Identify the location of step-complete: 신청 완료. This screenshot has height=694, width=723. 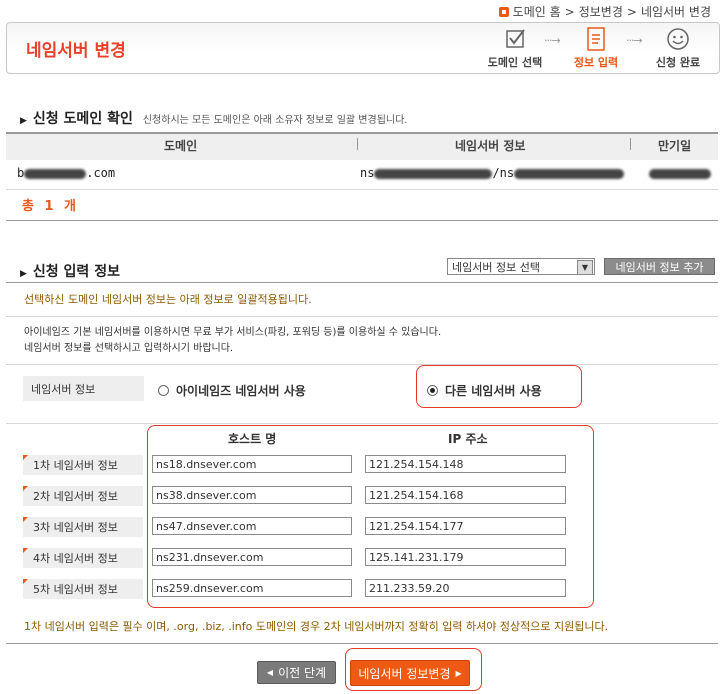
(678, 48).